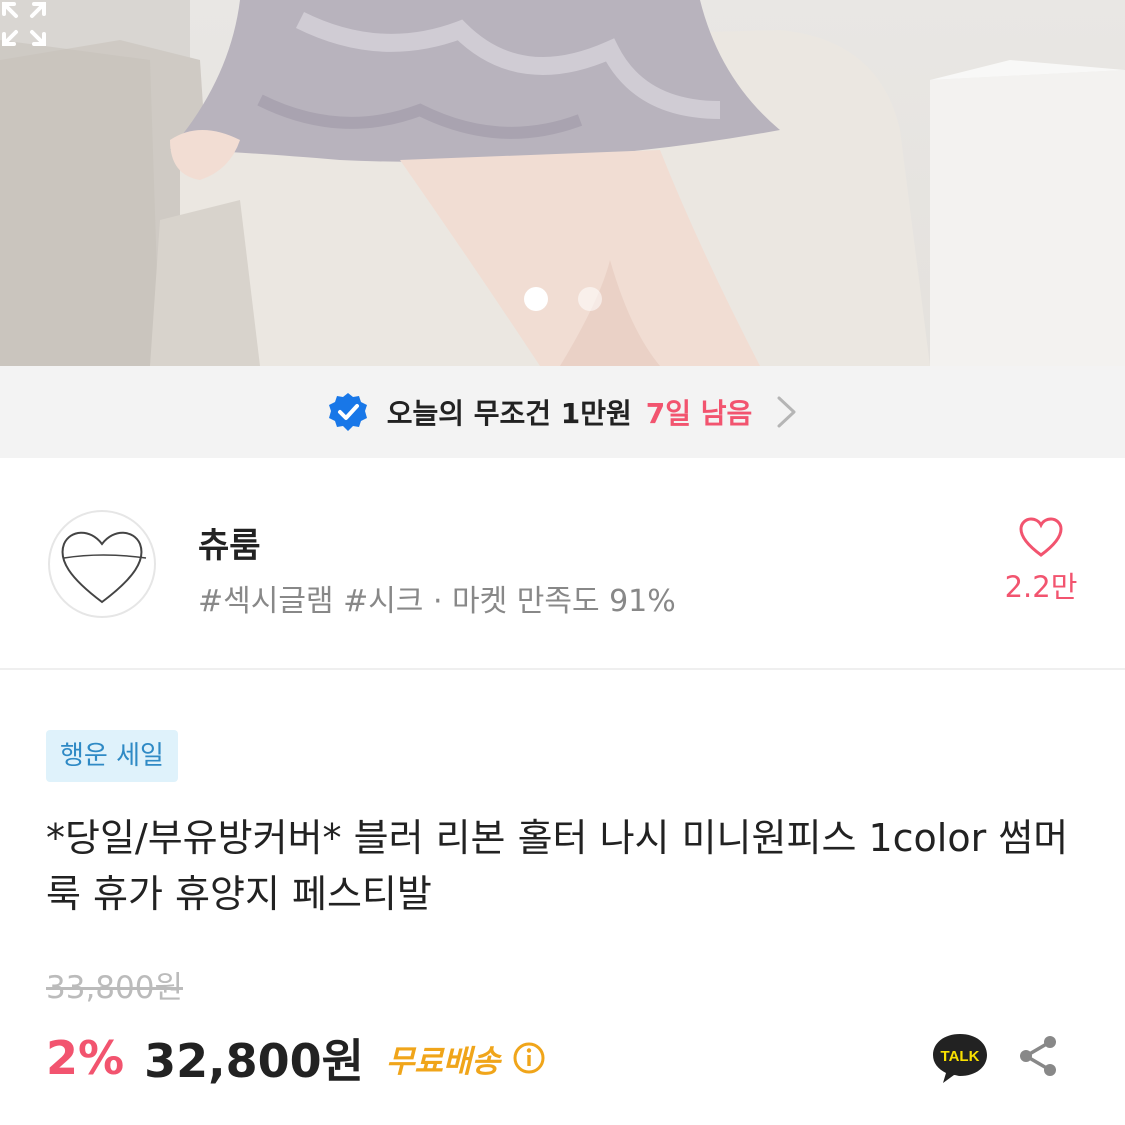 This screenshot has width=1125, height=1125. What do you see at coordinates (1041, 537) in the screenshot?
I see `heart-icon` at bounding box center [1041, 537].